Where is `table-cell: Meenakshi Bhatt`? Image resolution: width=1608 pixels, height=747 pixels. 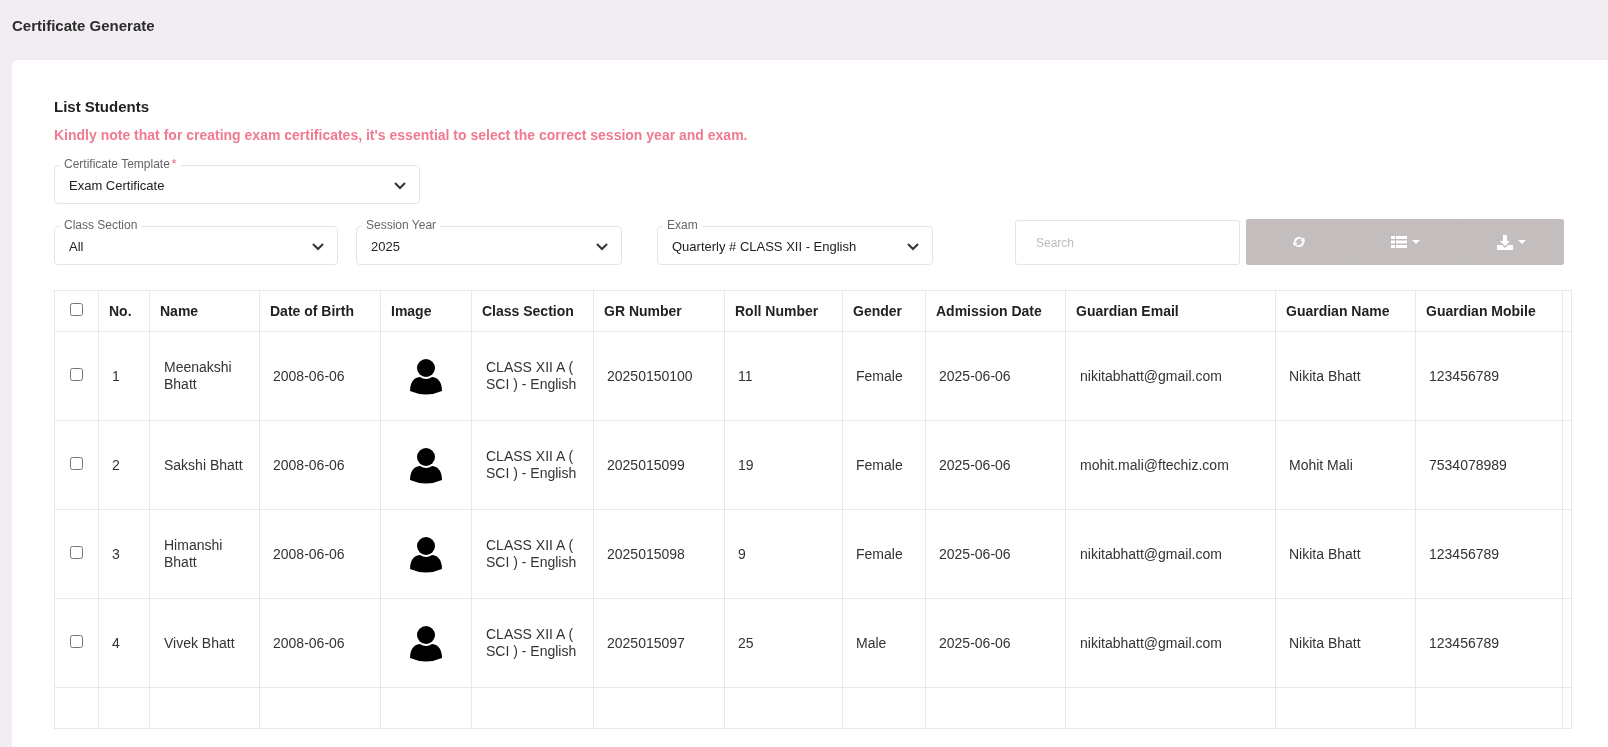 table-cell: Meenakshi Bhatt is located at coordinates (204, 376).